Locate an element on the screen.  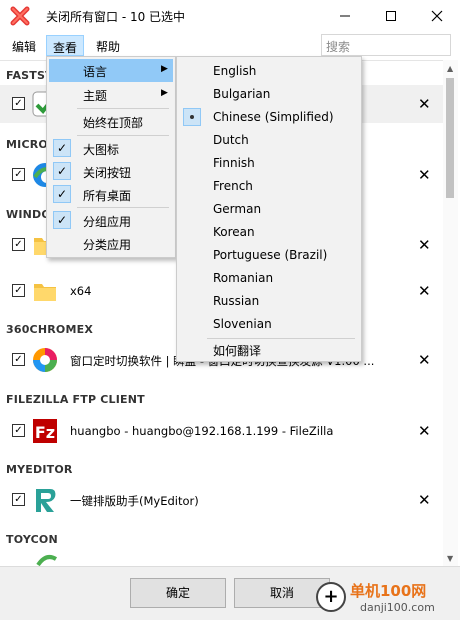
row-title: 一键排版助手(MyEditor) is located at coordinates (134, 501).